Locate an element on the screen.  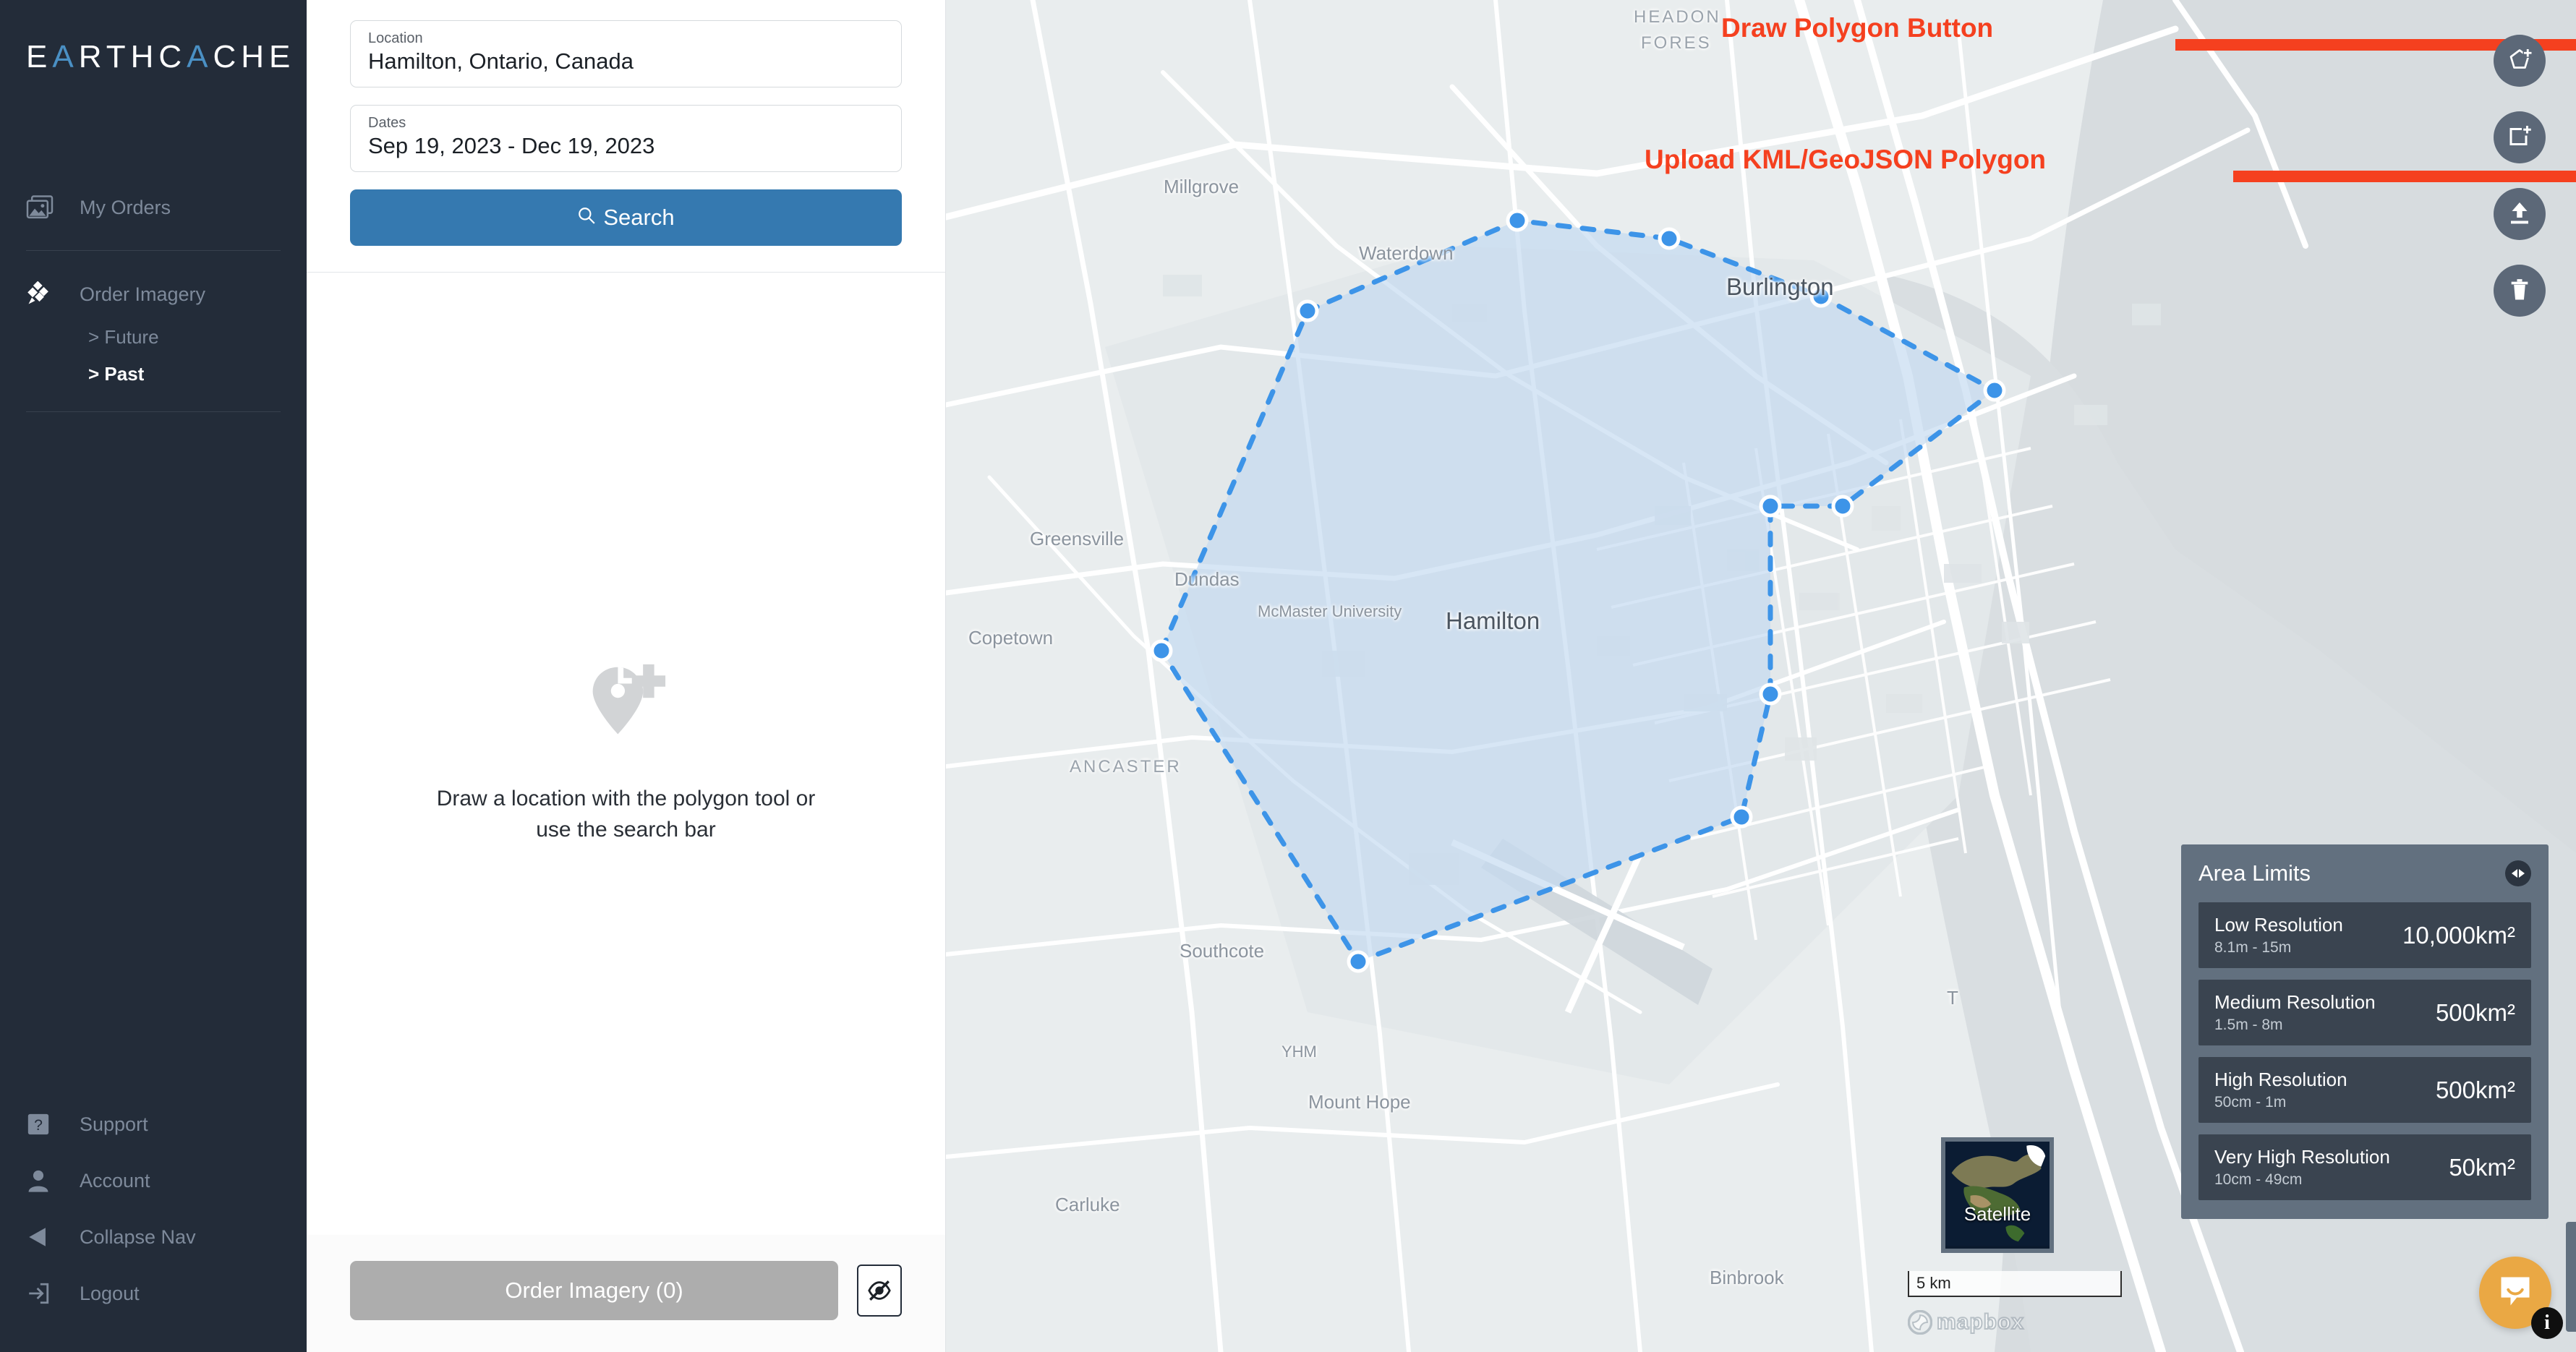
area-limit-range: 50cm - 1m is located at coordinates (2251, 1102).